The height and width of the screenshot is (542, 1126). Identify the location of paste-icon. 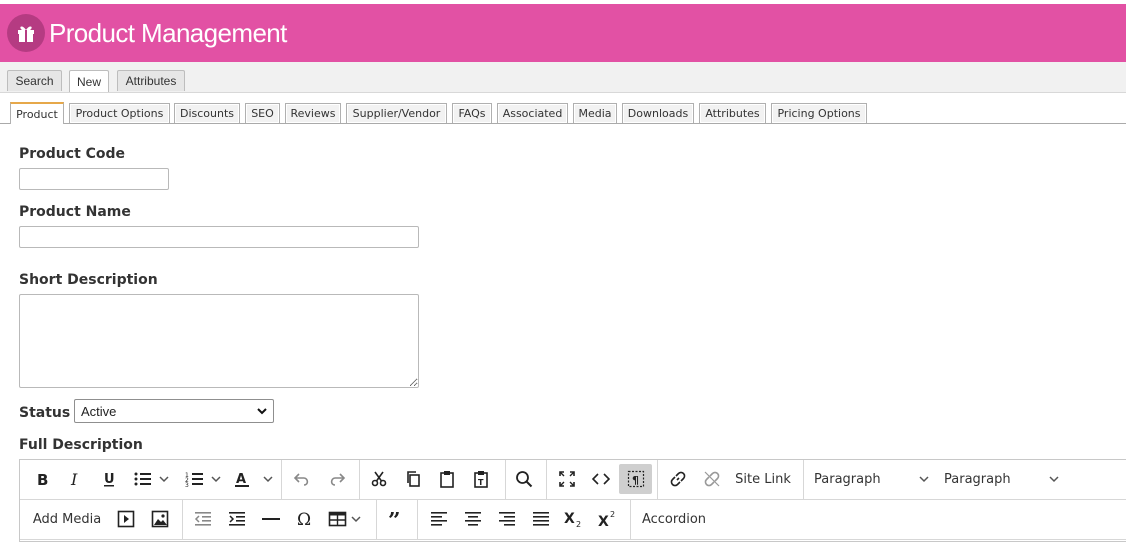
(447, 479).